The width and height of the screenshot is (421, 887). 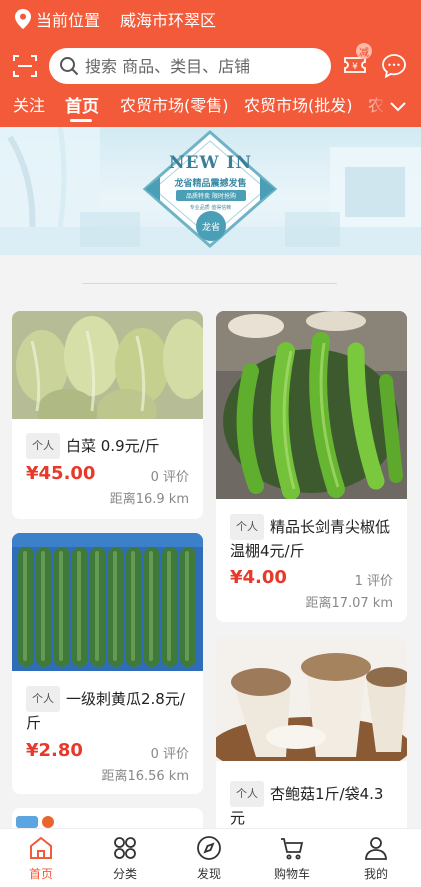 What do you see at coordinates (209, 848) in the screenshot?
I see `compass-icon` at bounding box center [209, 848].